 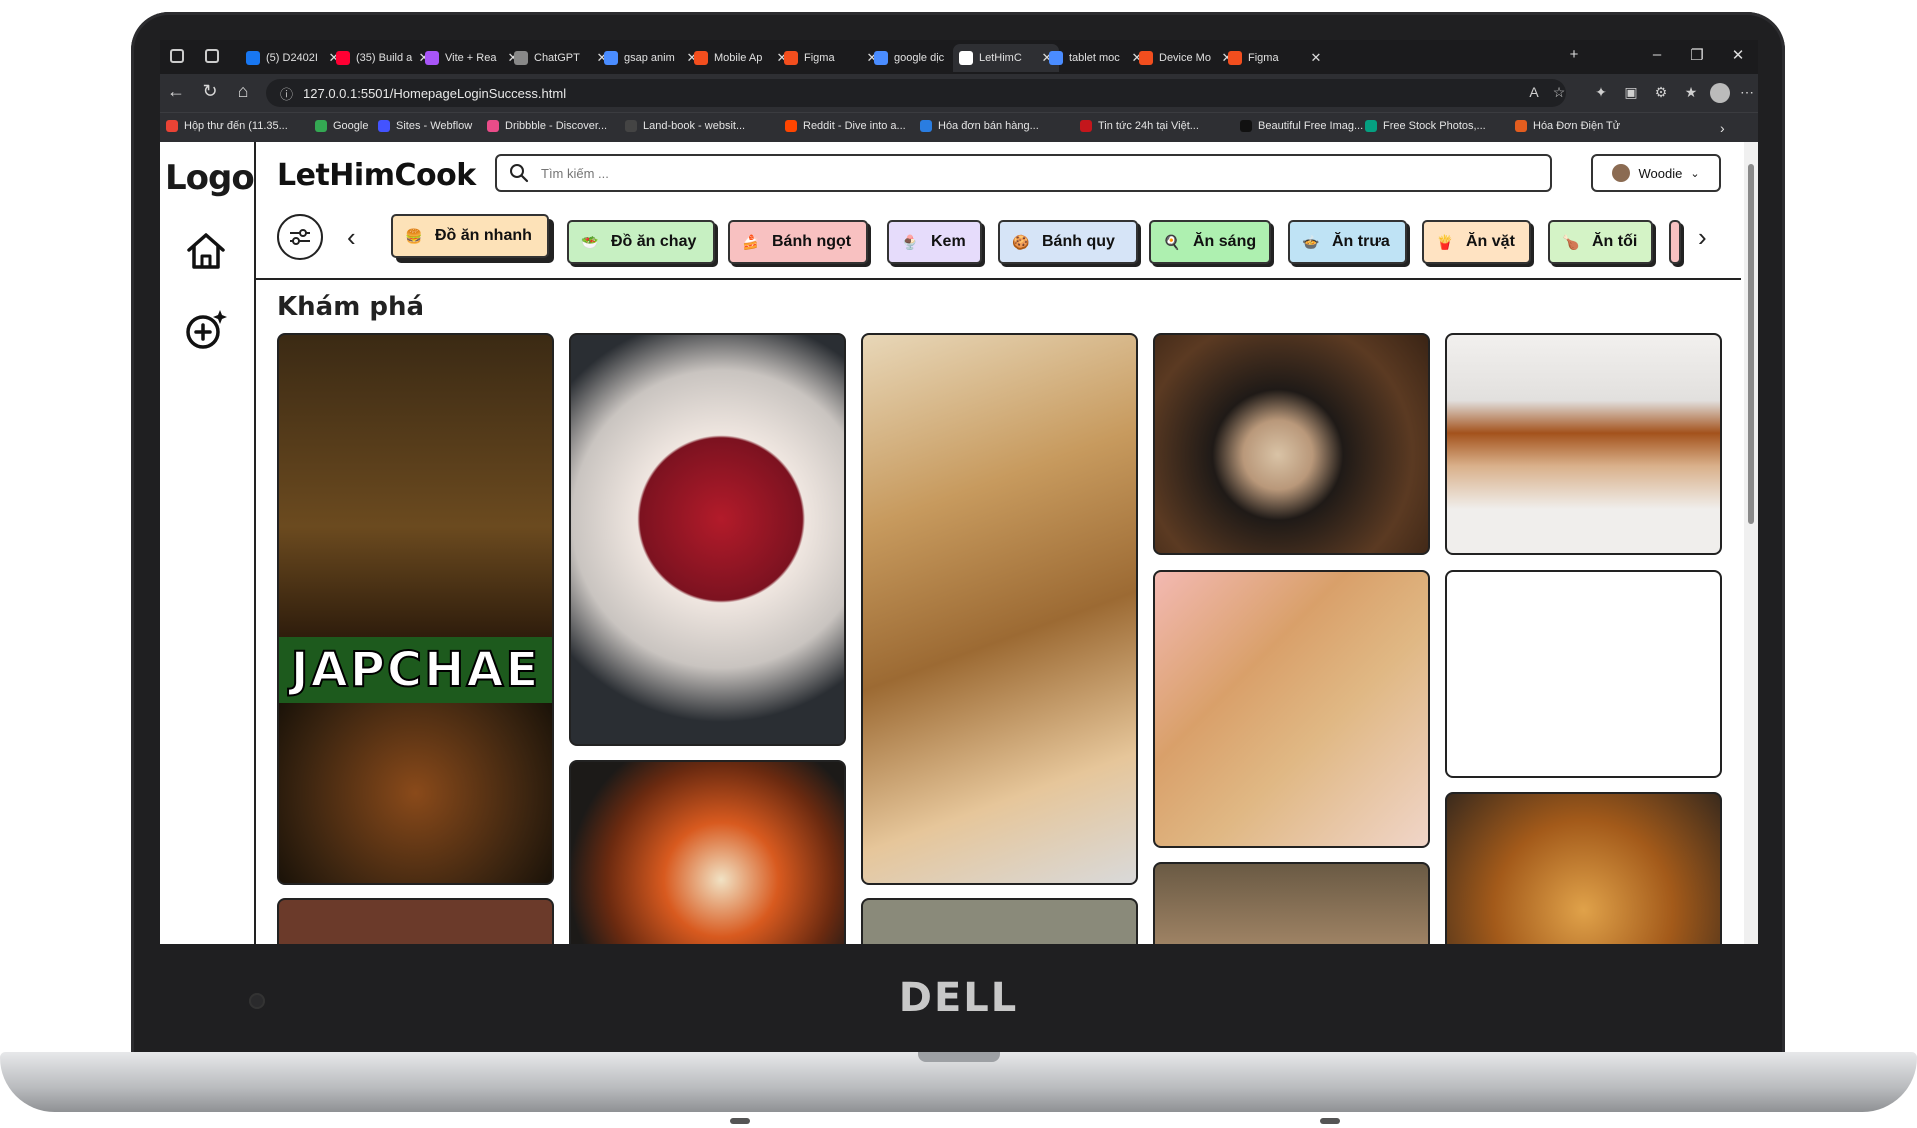 What do you see at coordinates (1656, 173) in the screenshot?
I see `user-menu-button: Woodie ⌄` at bounding box center [1656, 173].